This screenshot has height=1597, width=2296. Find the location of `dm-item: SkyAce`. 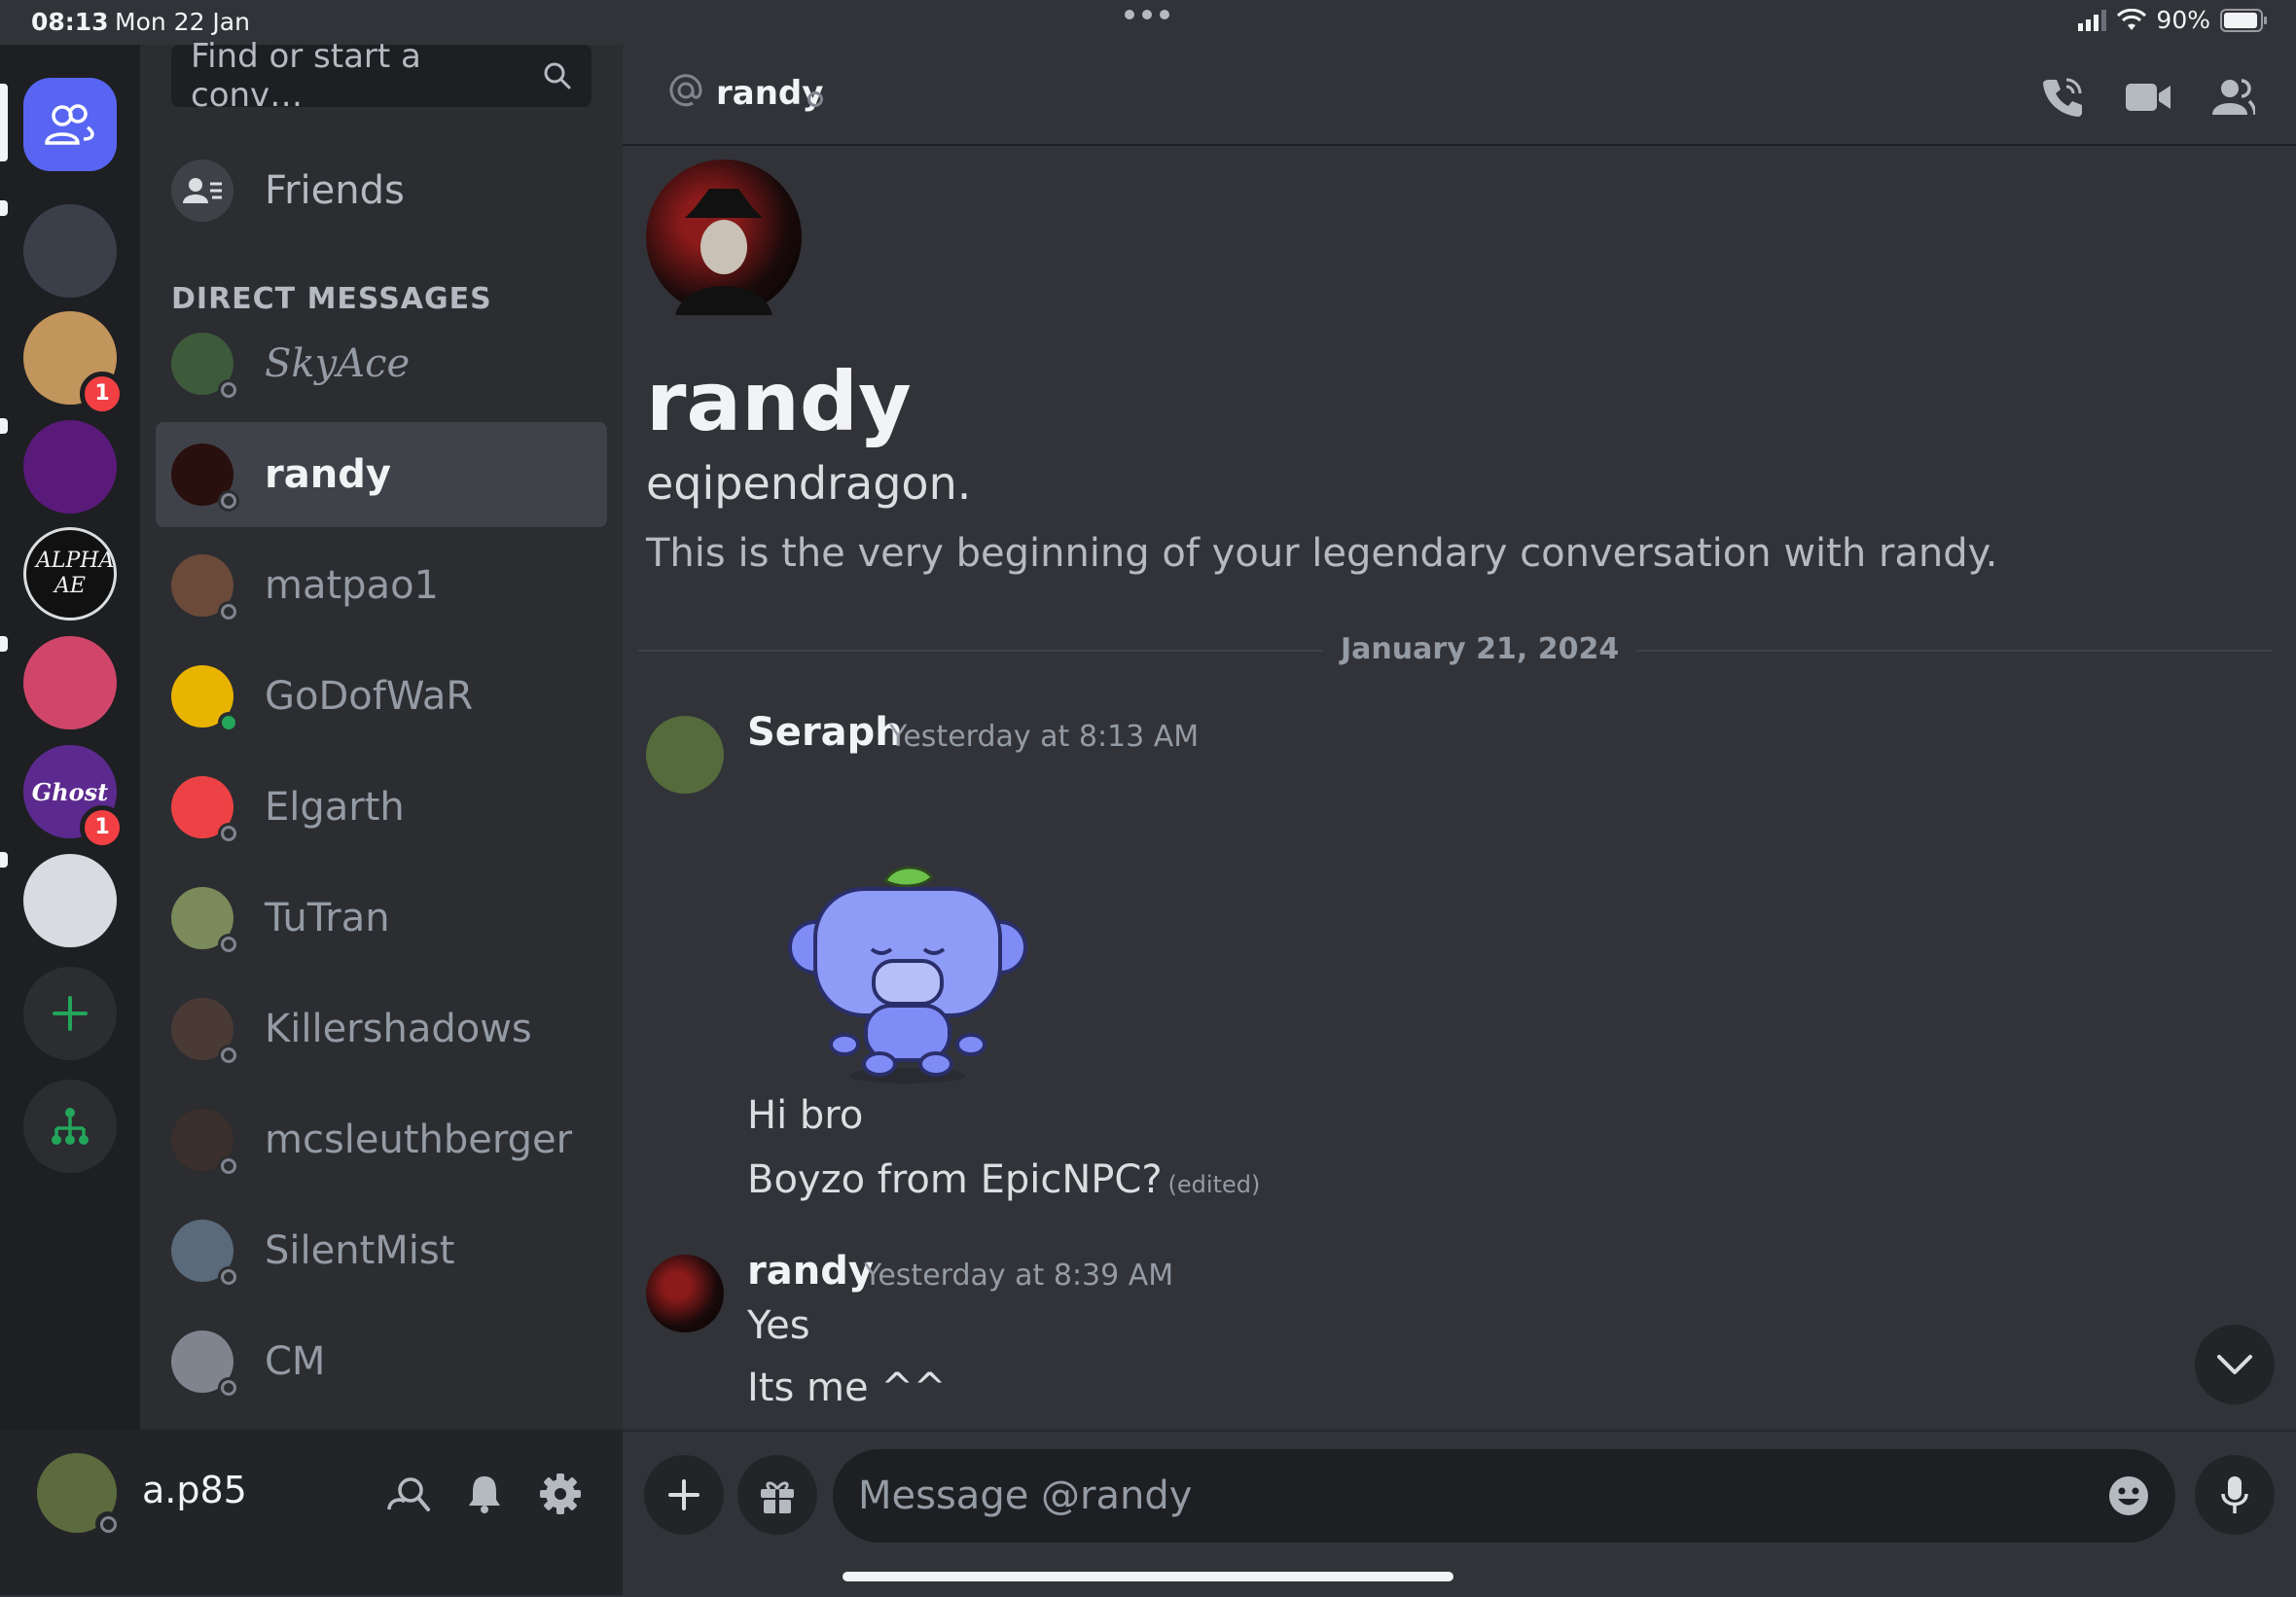

dm-item: SkyAce is located at coordinates (381, 363).